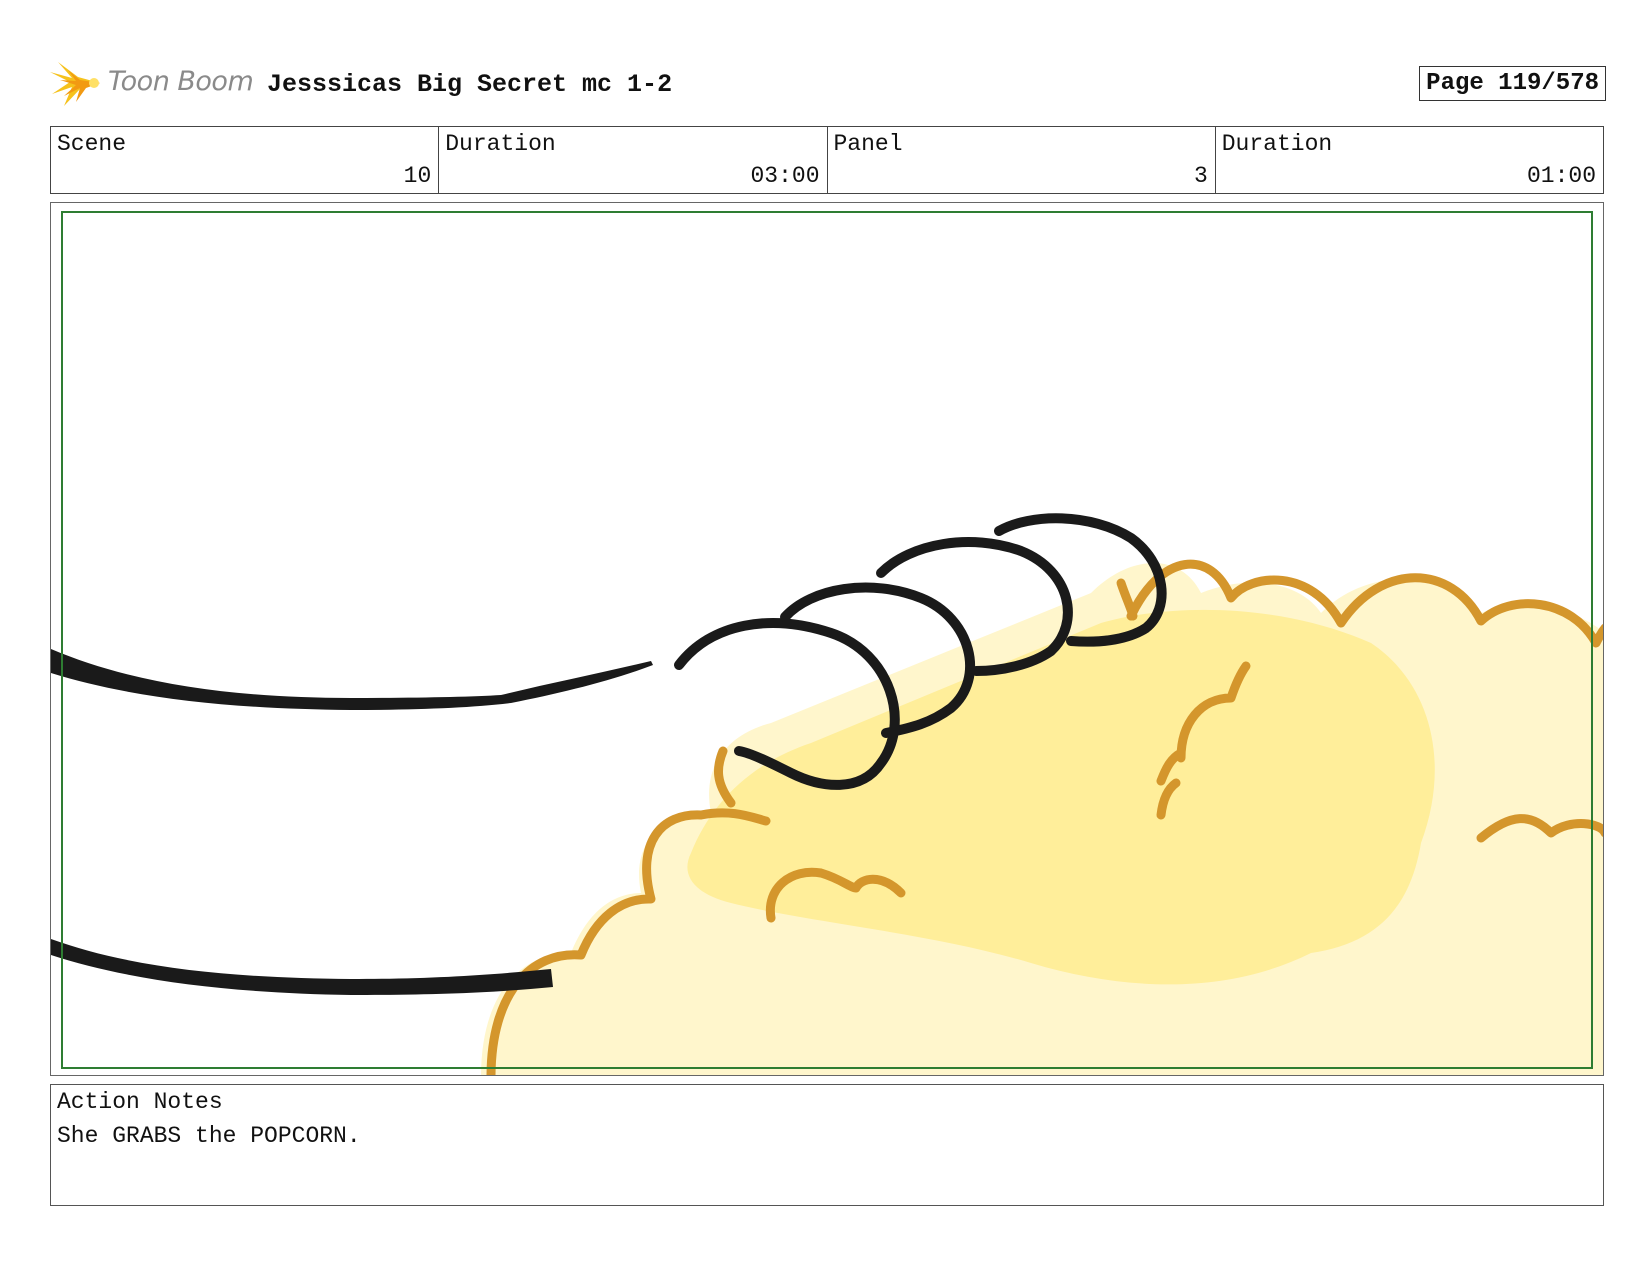  I want to click on starburst-logo-icon, so click(75, 84).